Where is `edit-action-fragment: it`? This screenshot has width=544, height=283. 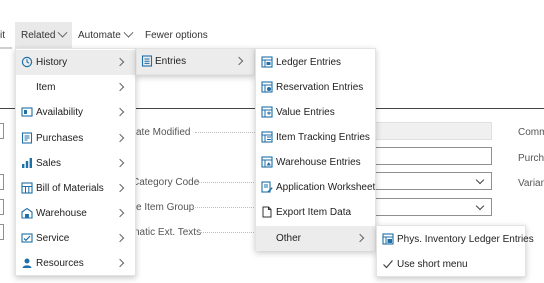
edit-action-fragment: it is located at coordinates (6, 35).